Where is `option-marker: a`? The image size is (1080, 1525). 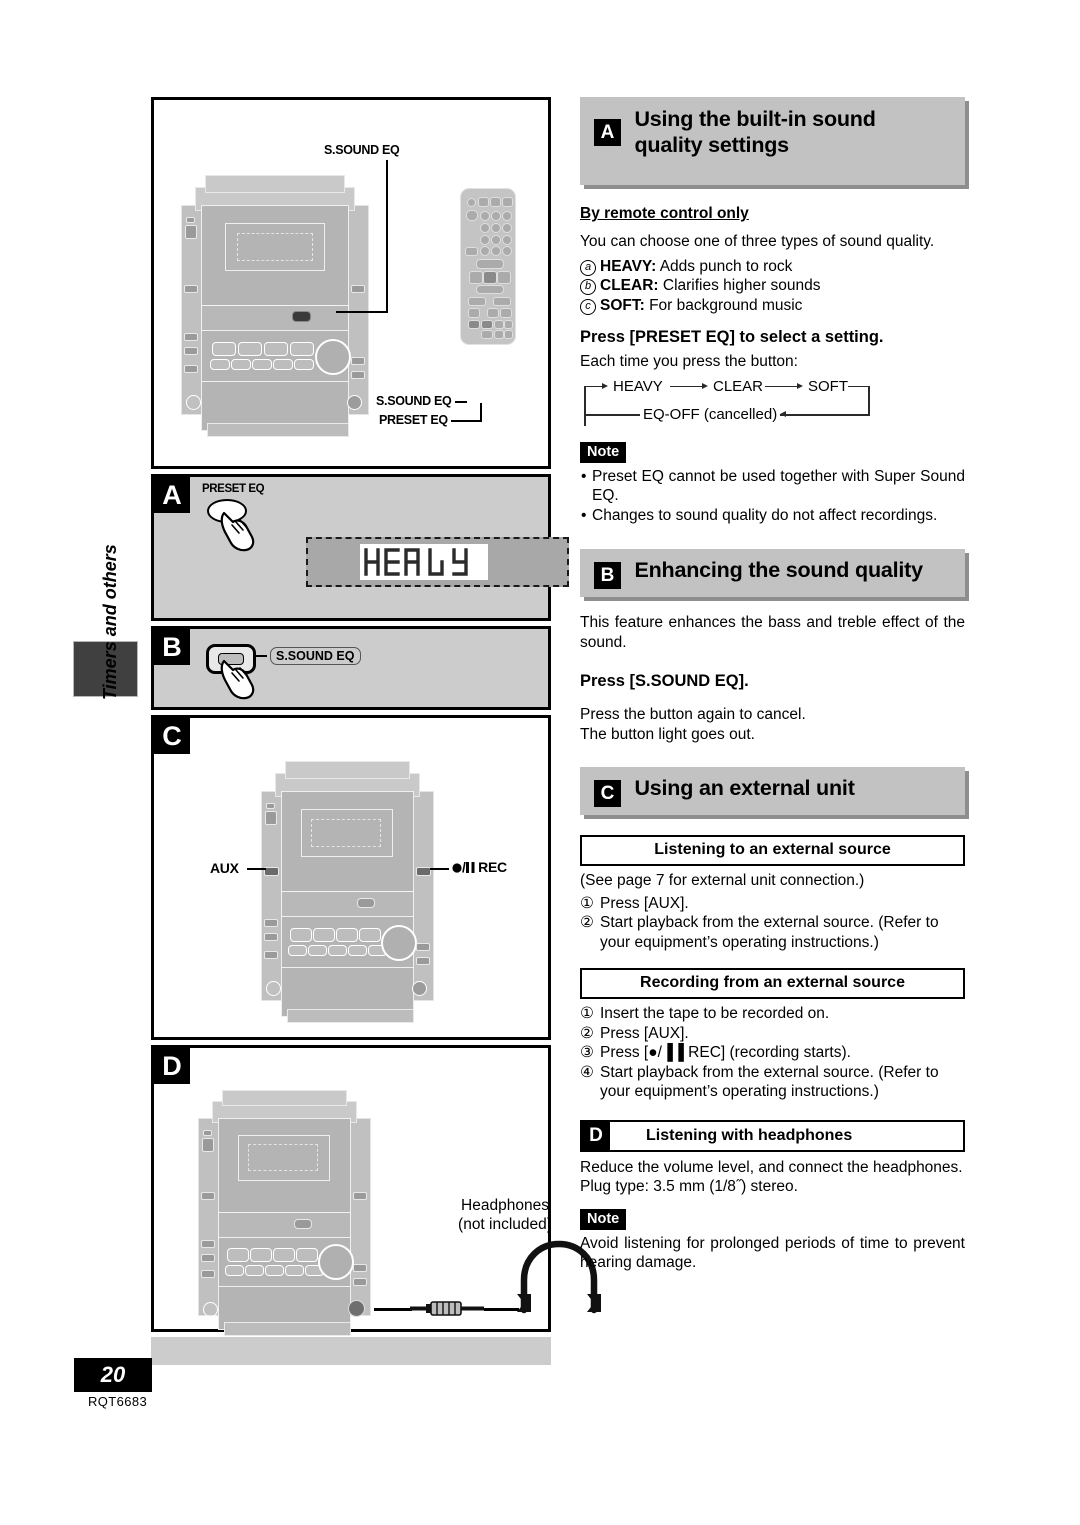 option-marker: a is located at coordinates (588, 267).